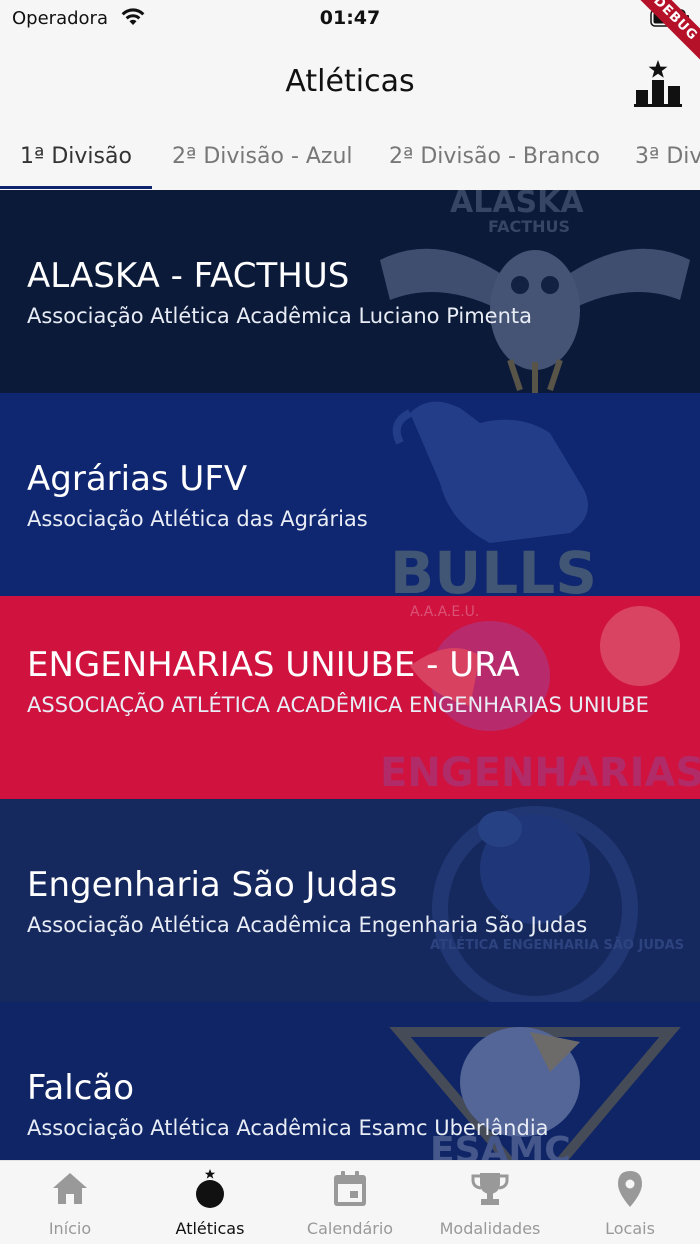  What do you see at coordinates (490, 1189) in the screenshot?
I see `trophy-icon` at bounding box center [490, 1189].